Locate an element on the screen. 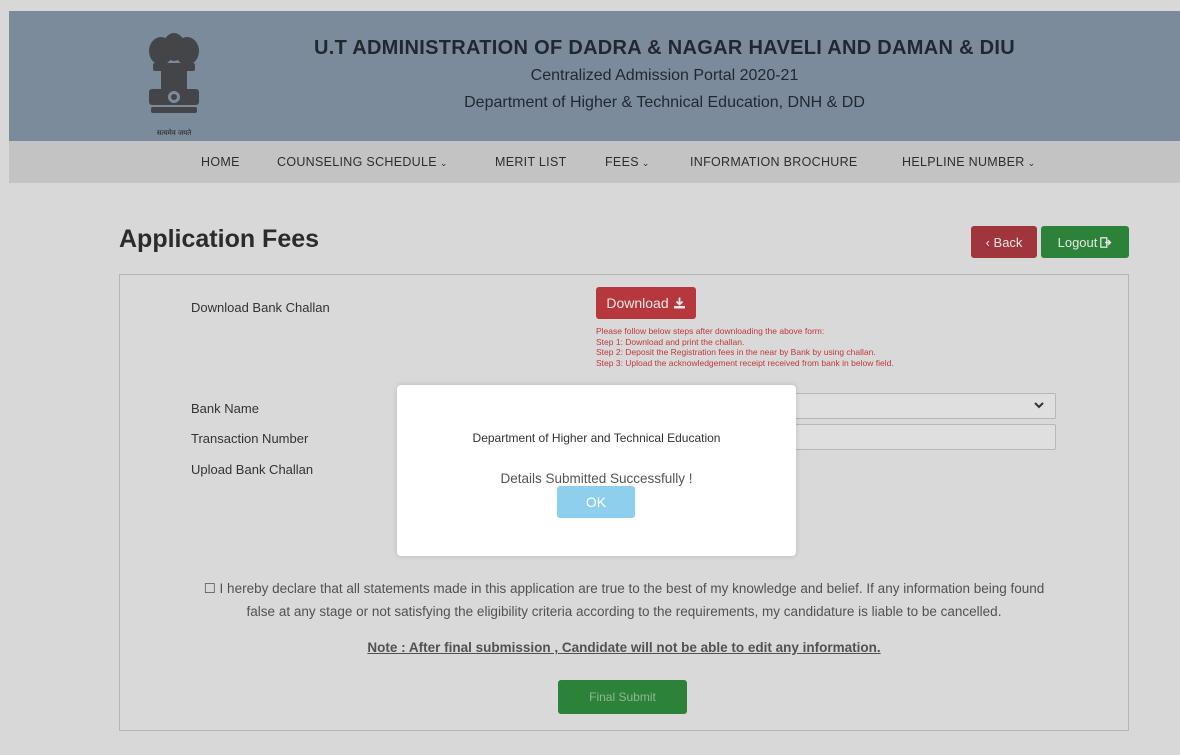 This screenshot has width=1180, height=755. ok-button-label: OK is located at coordinates (596, 502).